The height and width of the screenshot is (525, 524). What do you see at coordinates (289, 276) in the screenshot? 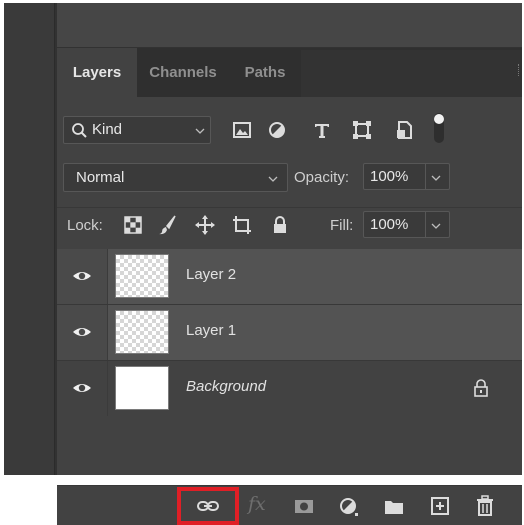
I see `layer-row: Layer 2` at bounding box center [289, 276].